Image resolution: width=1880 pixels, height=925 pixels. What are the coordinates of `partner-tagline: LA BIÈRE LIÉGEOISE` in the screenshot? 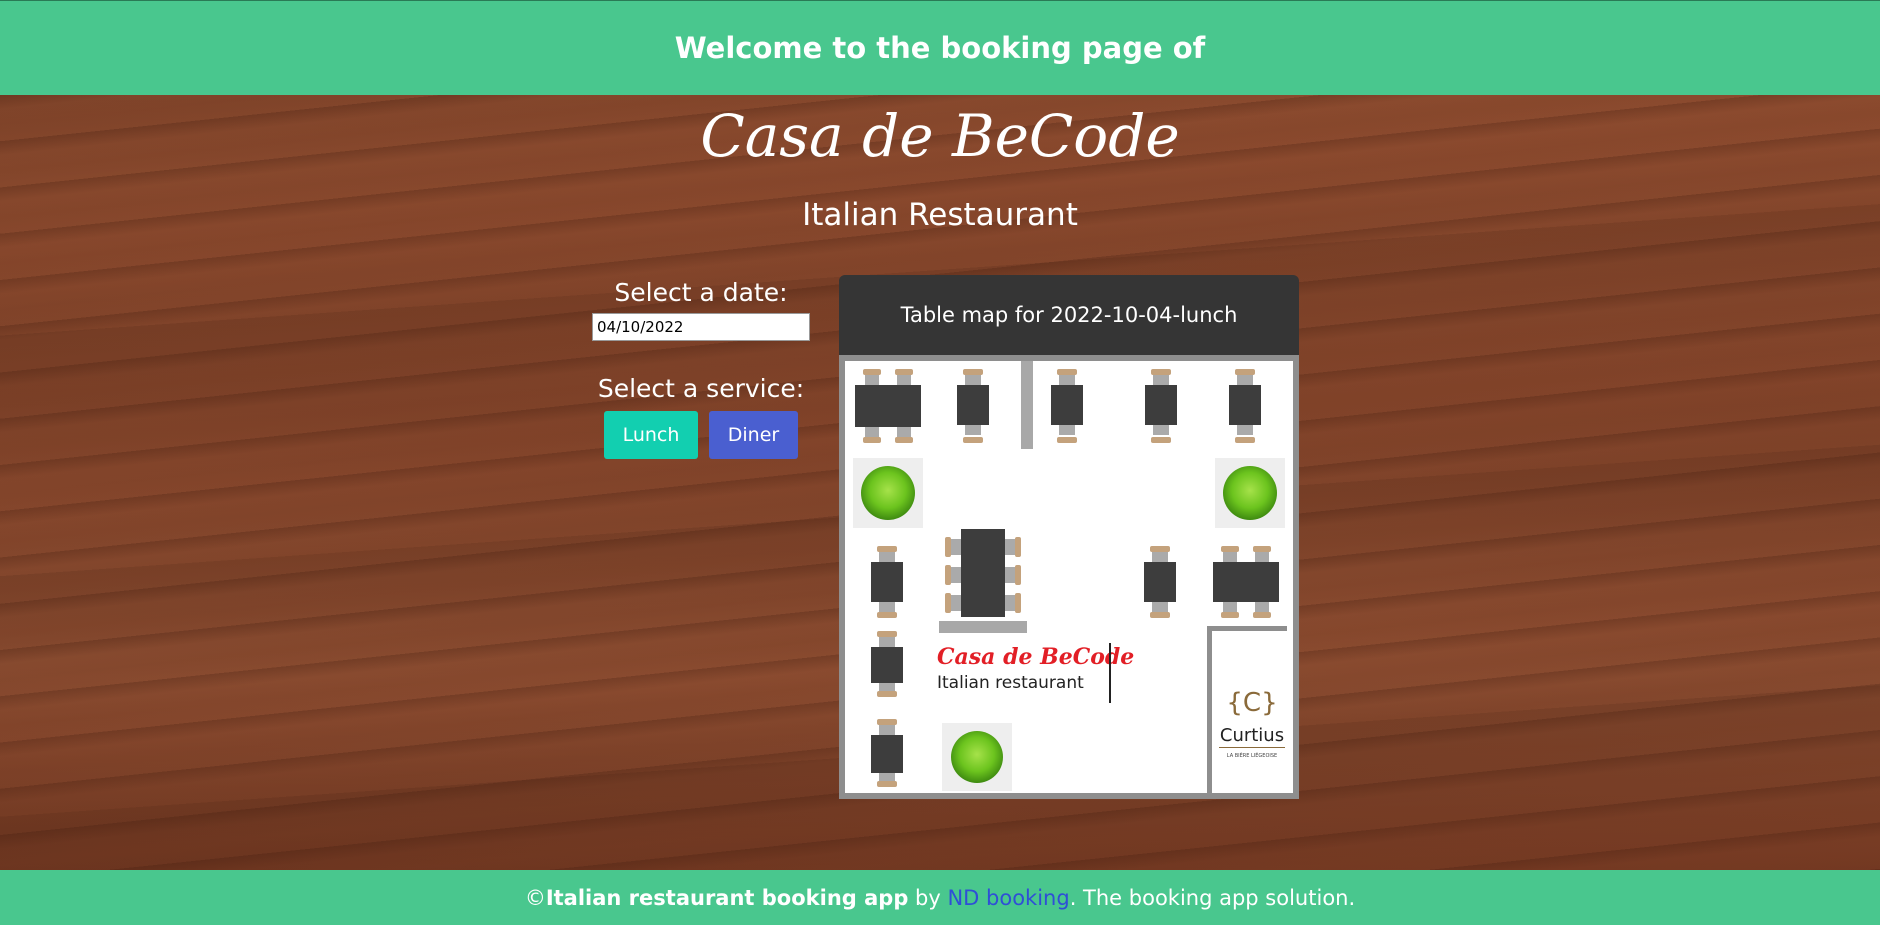 It's located at (1252, 755).